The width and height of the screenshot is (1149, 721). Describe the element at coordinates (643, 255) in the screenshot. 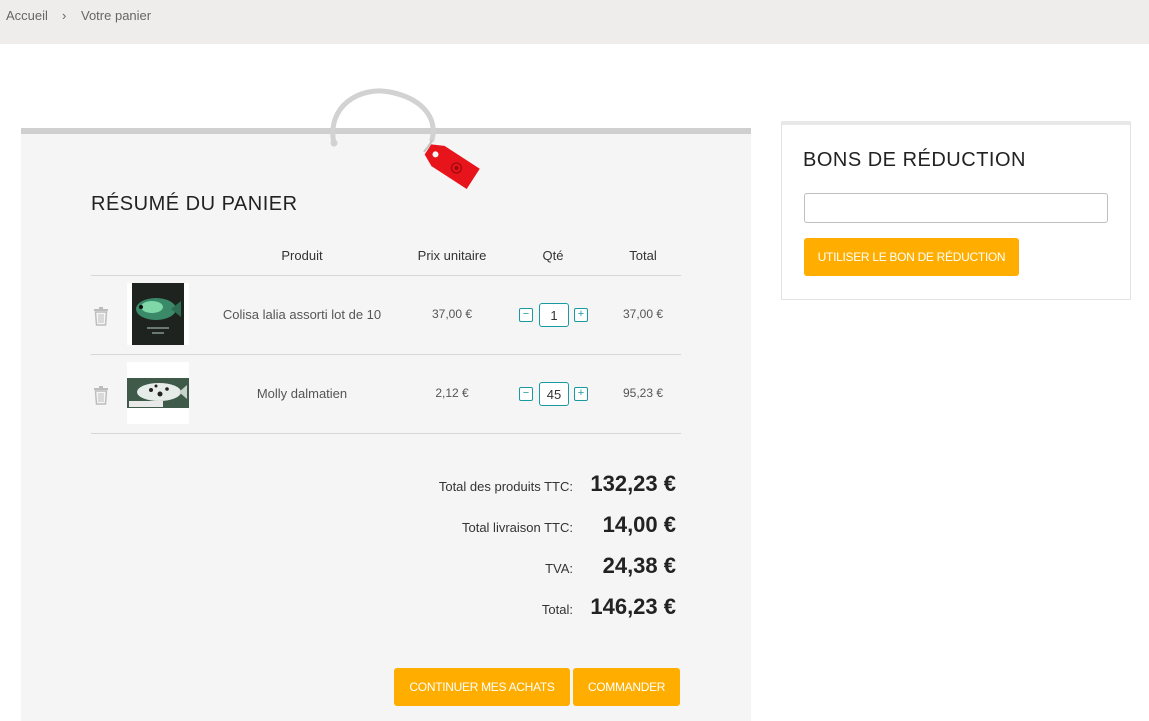

I see `column-header-total: Total` at that location.